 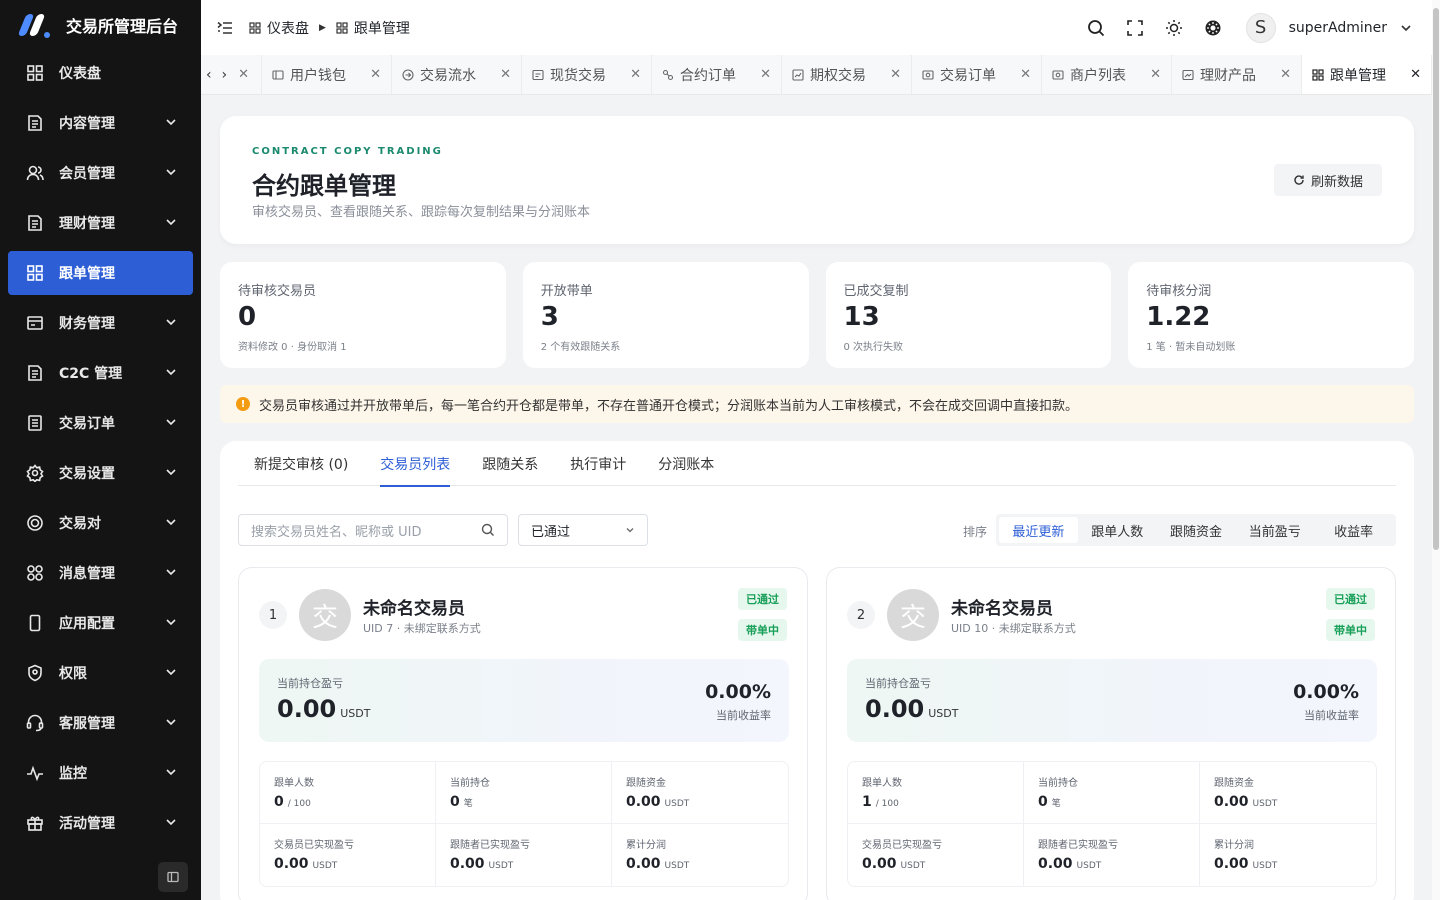 What do you see at coordinates (1213, 28) in the screenshot?
I see `settings-icon` at bounding box center [1213, 28].